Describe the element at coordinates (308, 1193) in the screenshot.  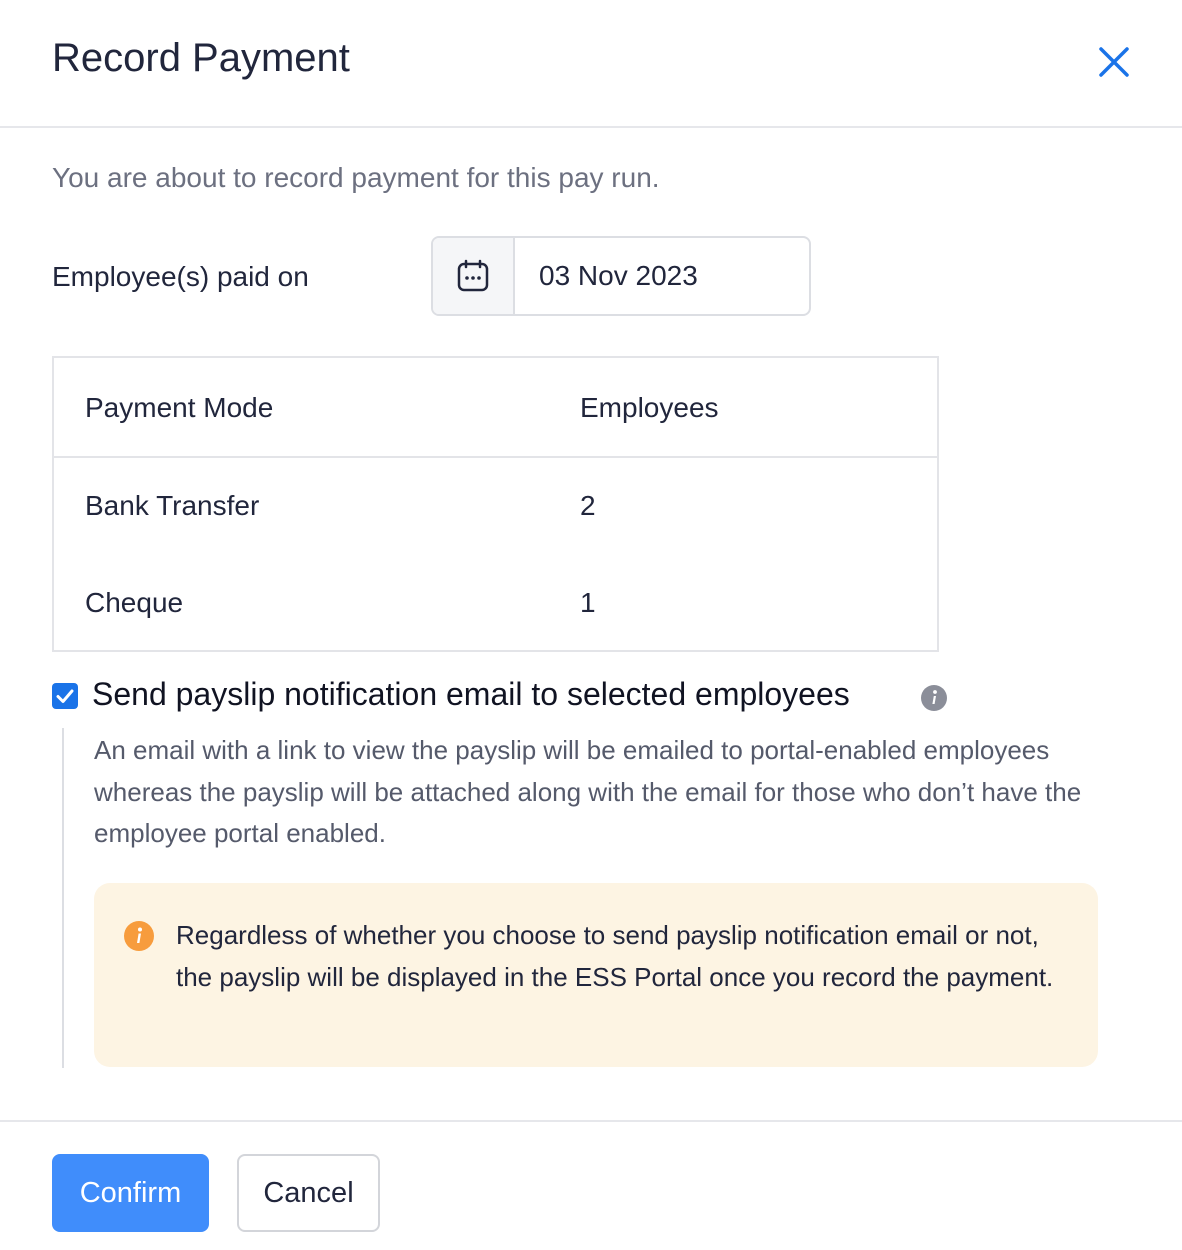
I see `cancel-button: Cancel` at that location.